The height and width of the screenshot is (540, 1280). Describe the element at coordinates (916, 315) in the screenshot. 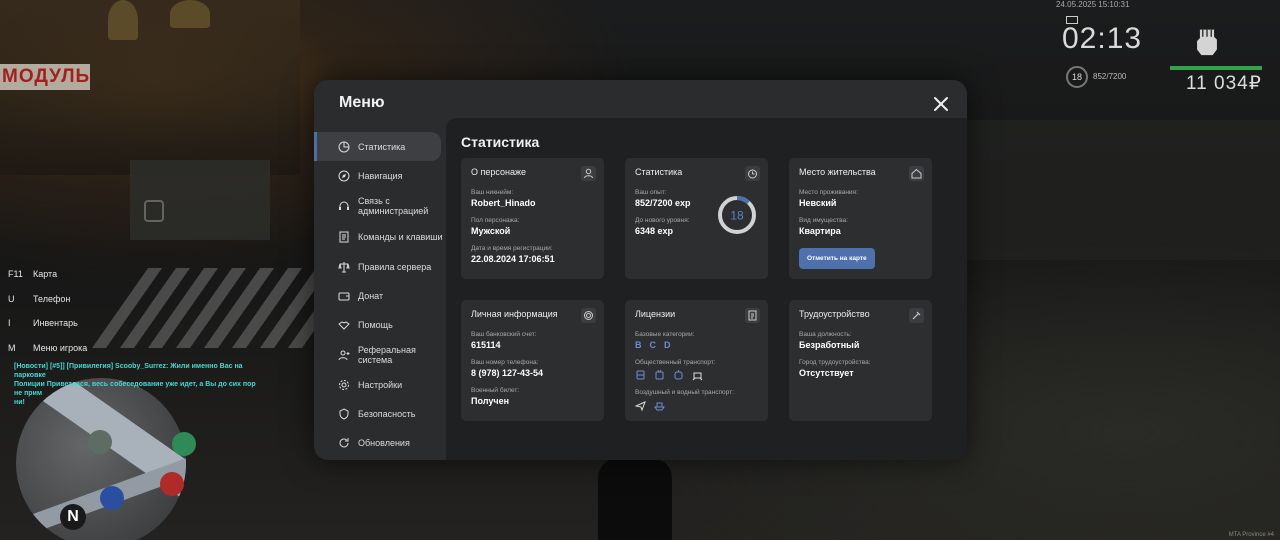

I see `hammer-icon` at that location.